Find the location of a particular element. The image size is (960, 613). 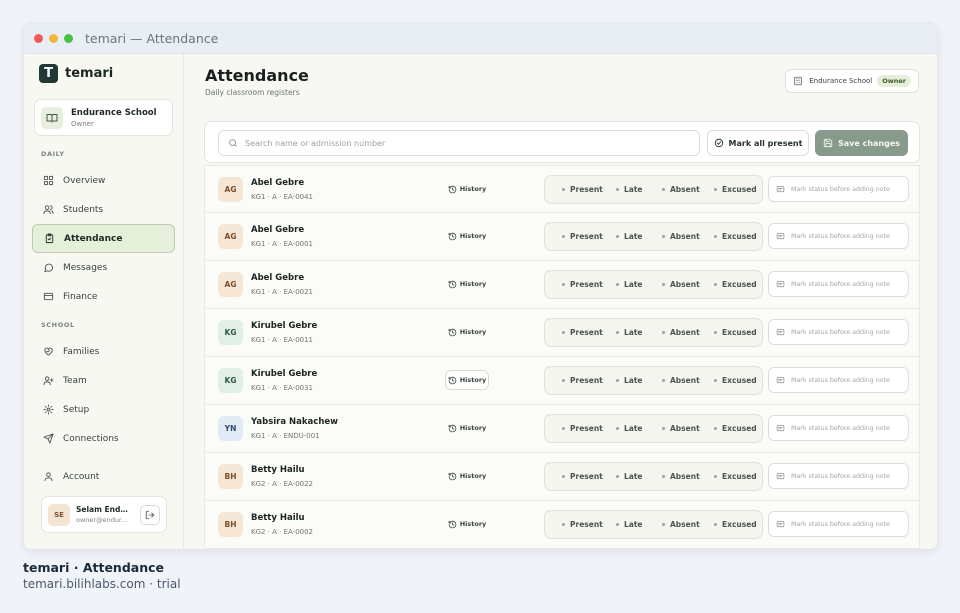

sidebar-item-families: Families is located at coordinates (103, 351).